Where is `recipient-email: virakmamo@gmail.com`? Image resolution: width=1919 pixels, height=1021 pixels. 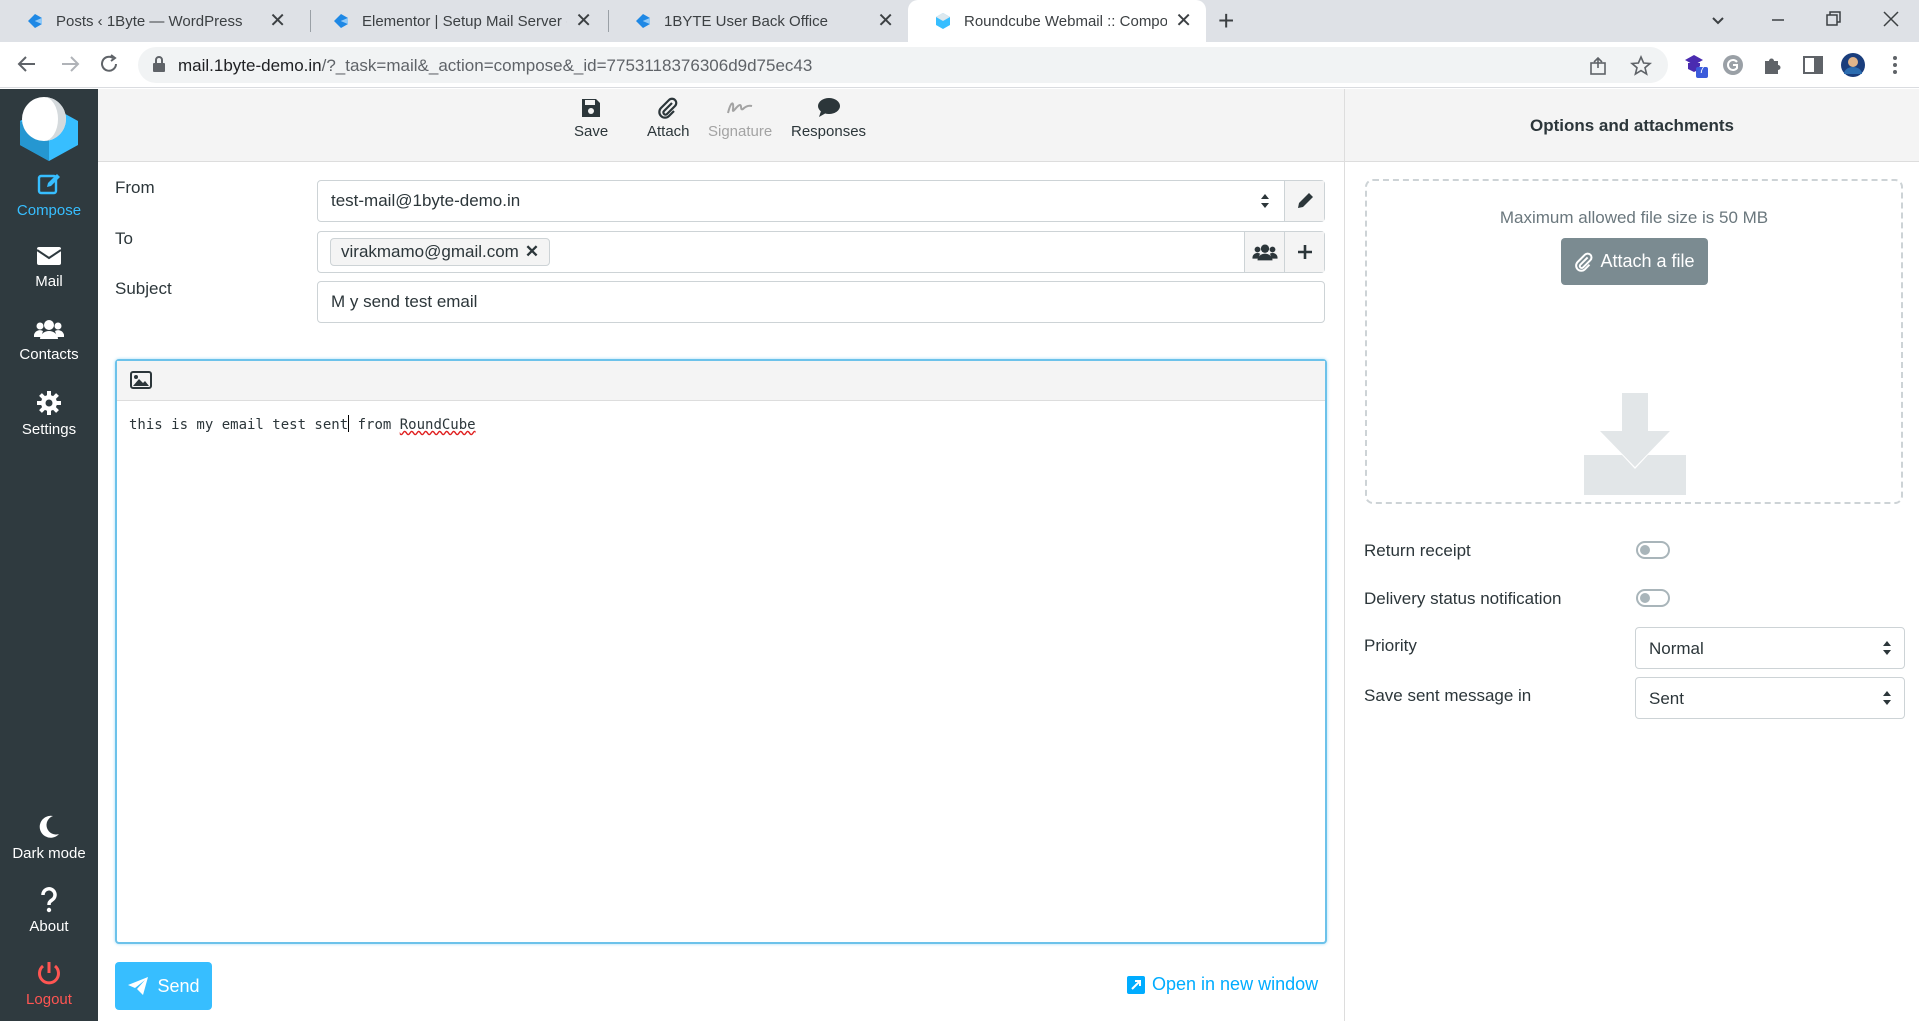 recipient-email: virakmamo@gmail.com is located at coordinates (430, 251).